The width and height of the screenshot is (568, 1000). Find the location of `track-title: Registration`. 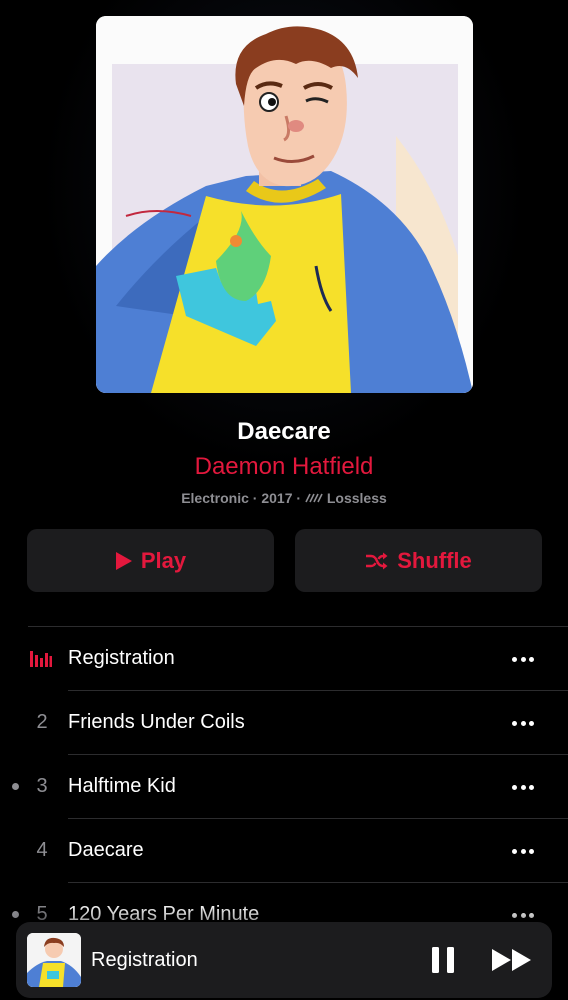

track-title: Registration is located at coordinates (121, 658).